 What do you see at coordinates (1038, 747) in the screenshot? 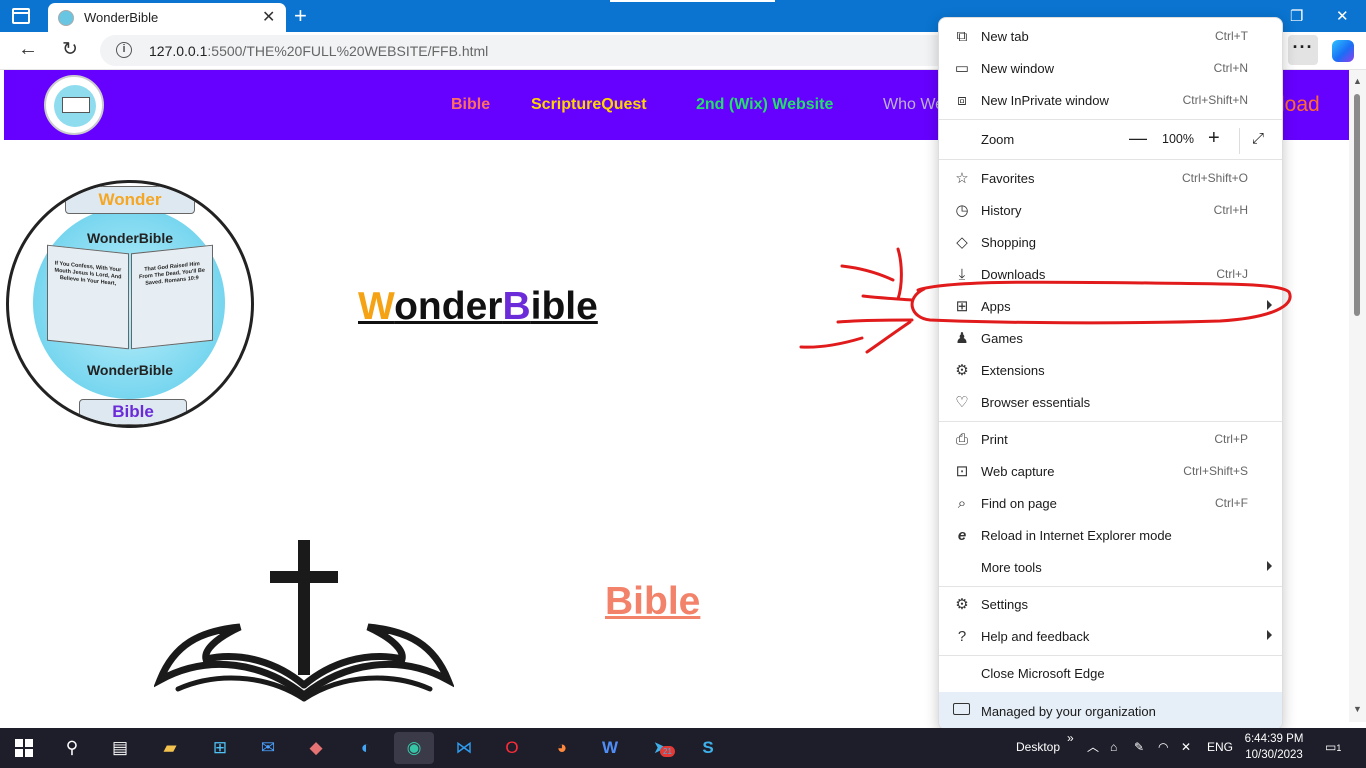
I see `desktop-toolbar-label: Desktop` at bounding box center [1038, 747].